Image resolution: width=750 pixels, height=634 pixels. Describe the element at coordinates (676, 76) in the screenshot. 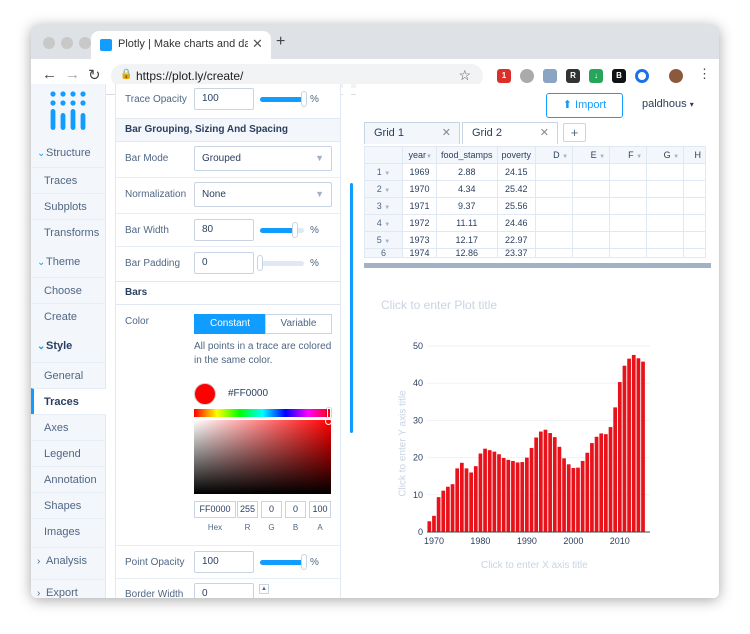

I see `profile-avatar` at that location.